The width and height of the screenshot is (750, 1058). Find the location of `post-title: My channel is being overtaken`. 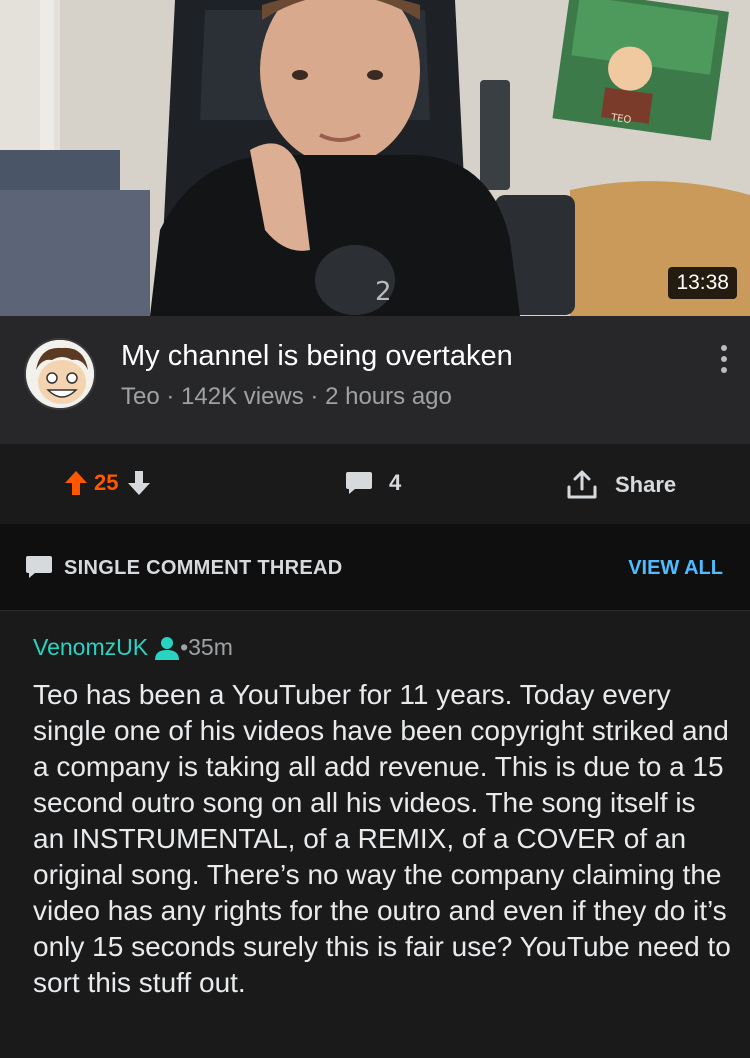

post-title: My channel is being overtaken is located at coordinates (317, 356).